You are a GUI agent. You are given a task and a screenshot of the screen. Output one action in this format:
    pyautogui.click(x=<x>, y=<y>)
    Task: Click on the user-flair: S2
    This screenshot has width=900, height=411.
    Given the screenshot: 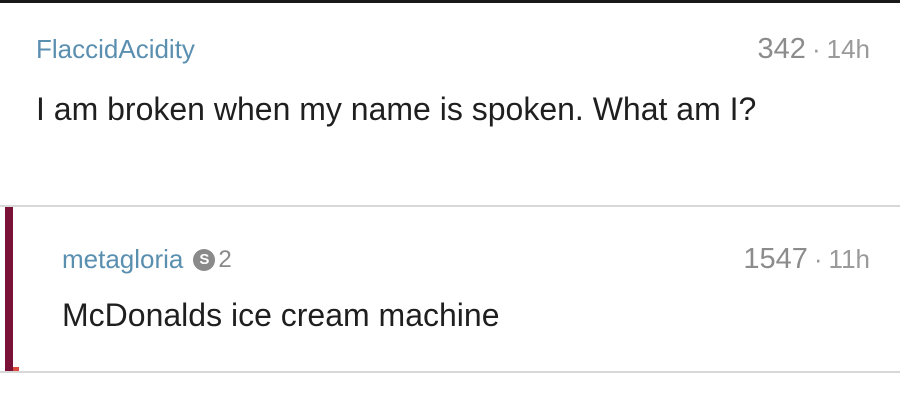 What is the action you would take?
    pyautogui.click(x=212, y=259)
    